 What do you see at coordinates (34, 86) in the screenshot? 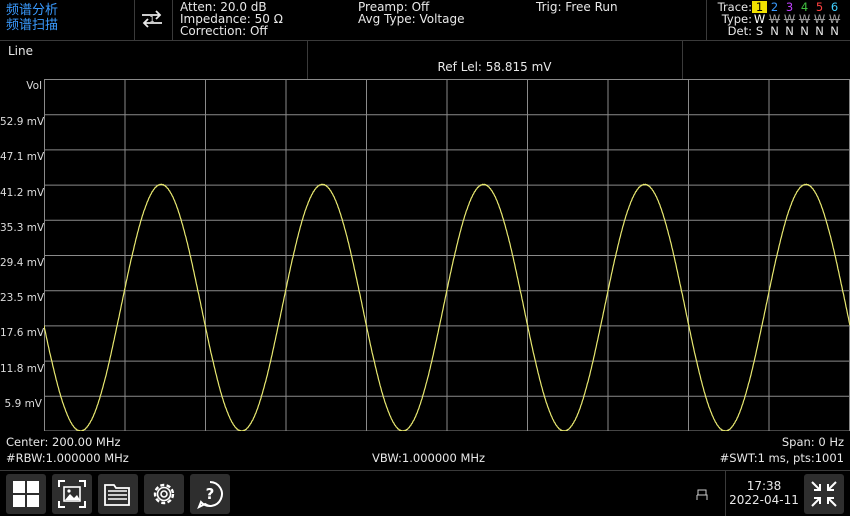
I see `y-axis-unit: Vol` at bounding box center [34, 86].